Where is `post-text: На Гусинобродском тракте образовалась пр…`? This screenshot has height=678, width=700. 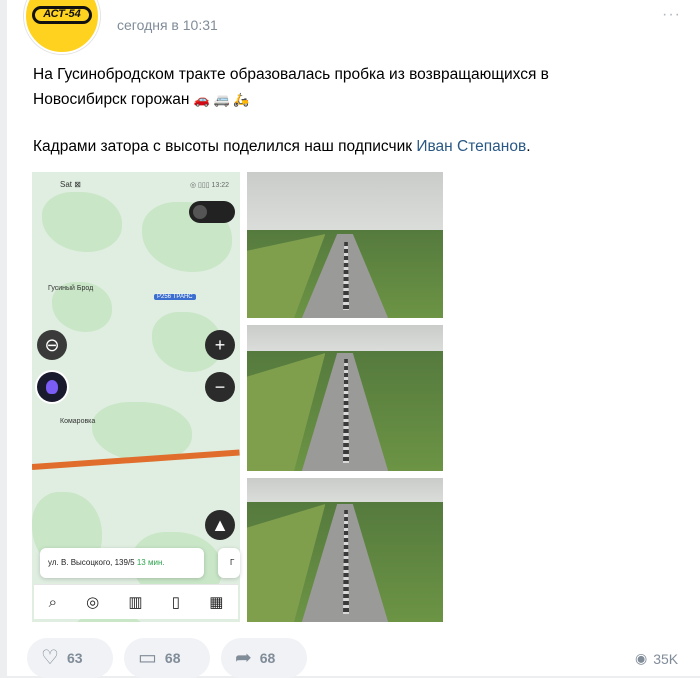 post-text: На Гусинобродском тракте образовалась пр… is located at coordinates (343, 110).